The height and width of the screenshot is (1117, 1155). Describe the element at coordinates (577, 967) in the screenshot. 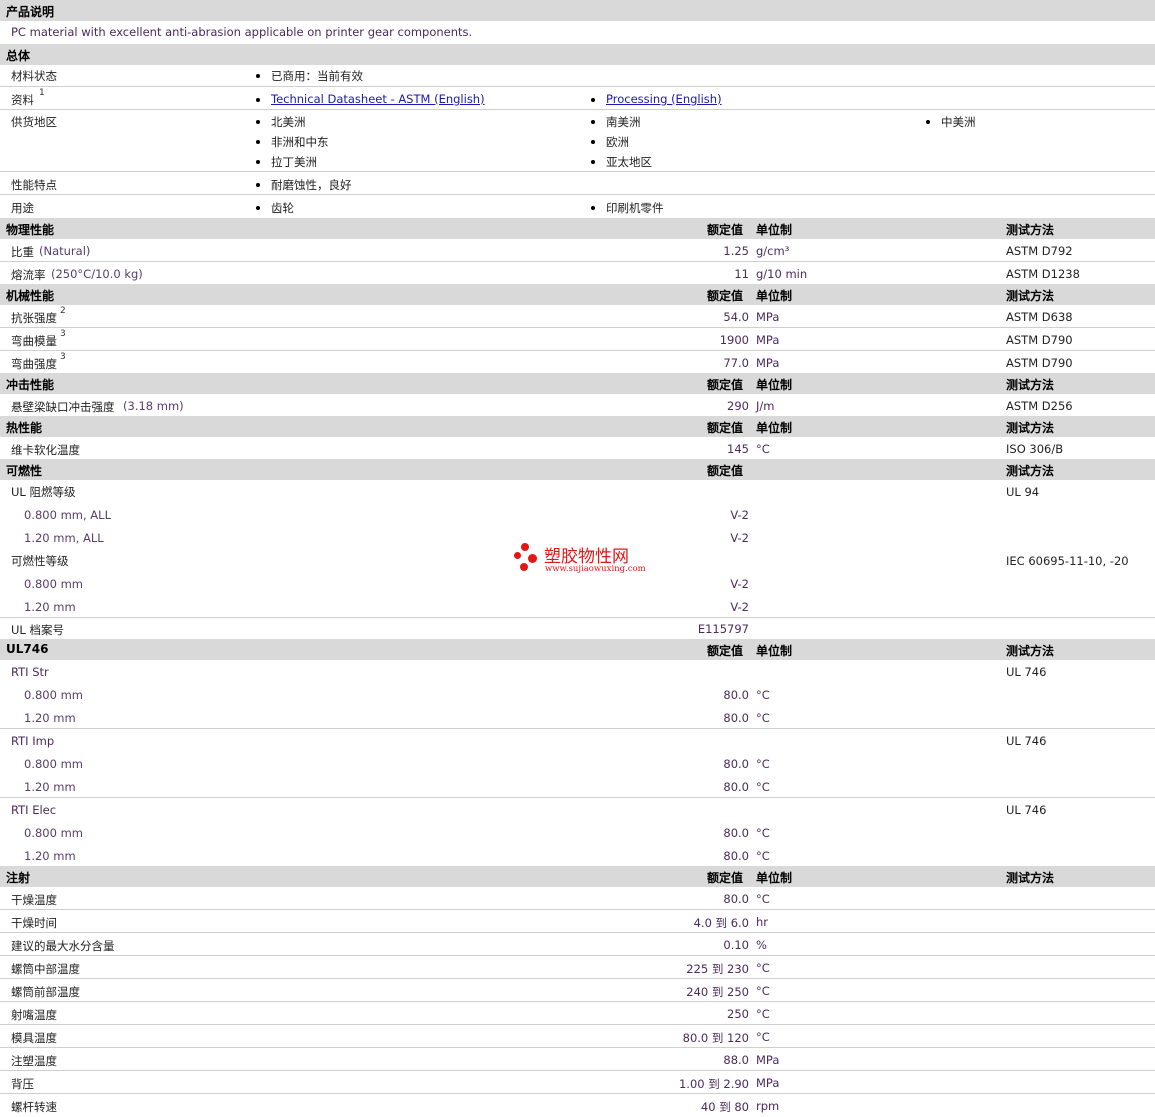

I see `table-row: 螺筒中部温度 225 到 230 °C` at that location.